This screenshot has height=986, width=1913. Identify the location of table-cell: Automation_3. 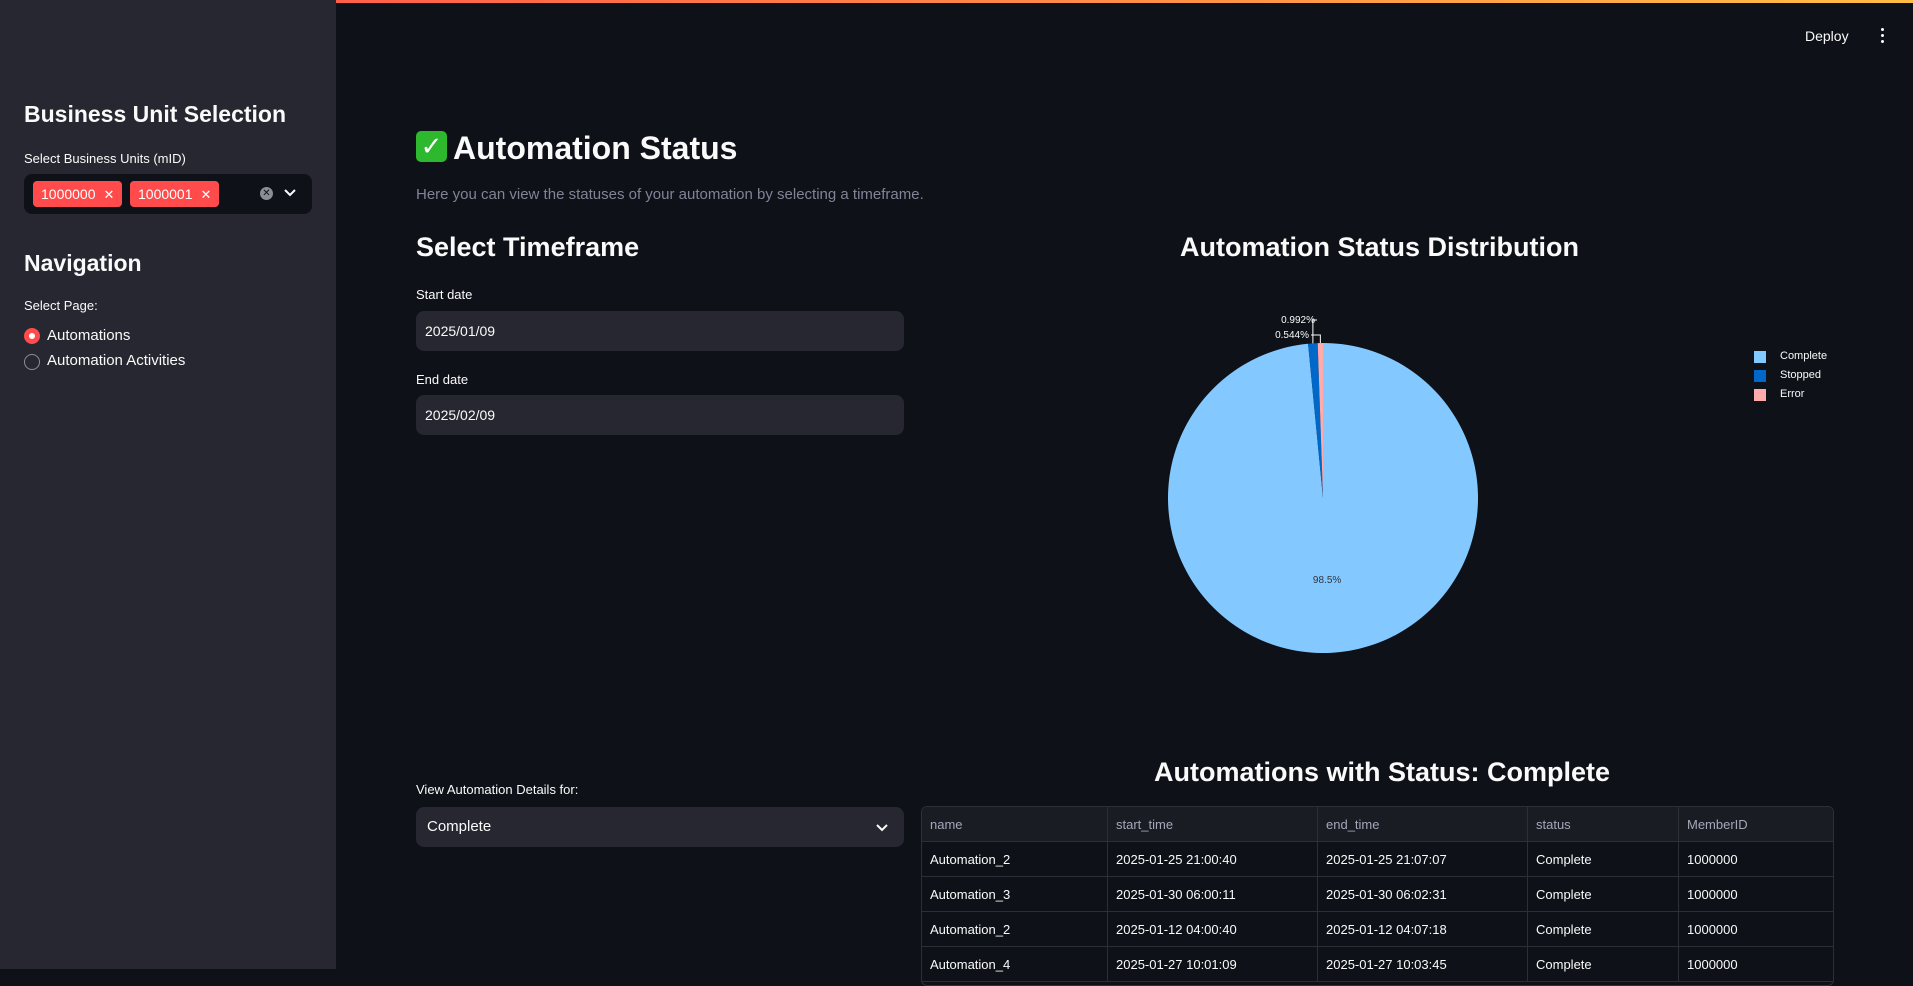
(1014, 894).